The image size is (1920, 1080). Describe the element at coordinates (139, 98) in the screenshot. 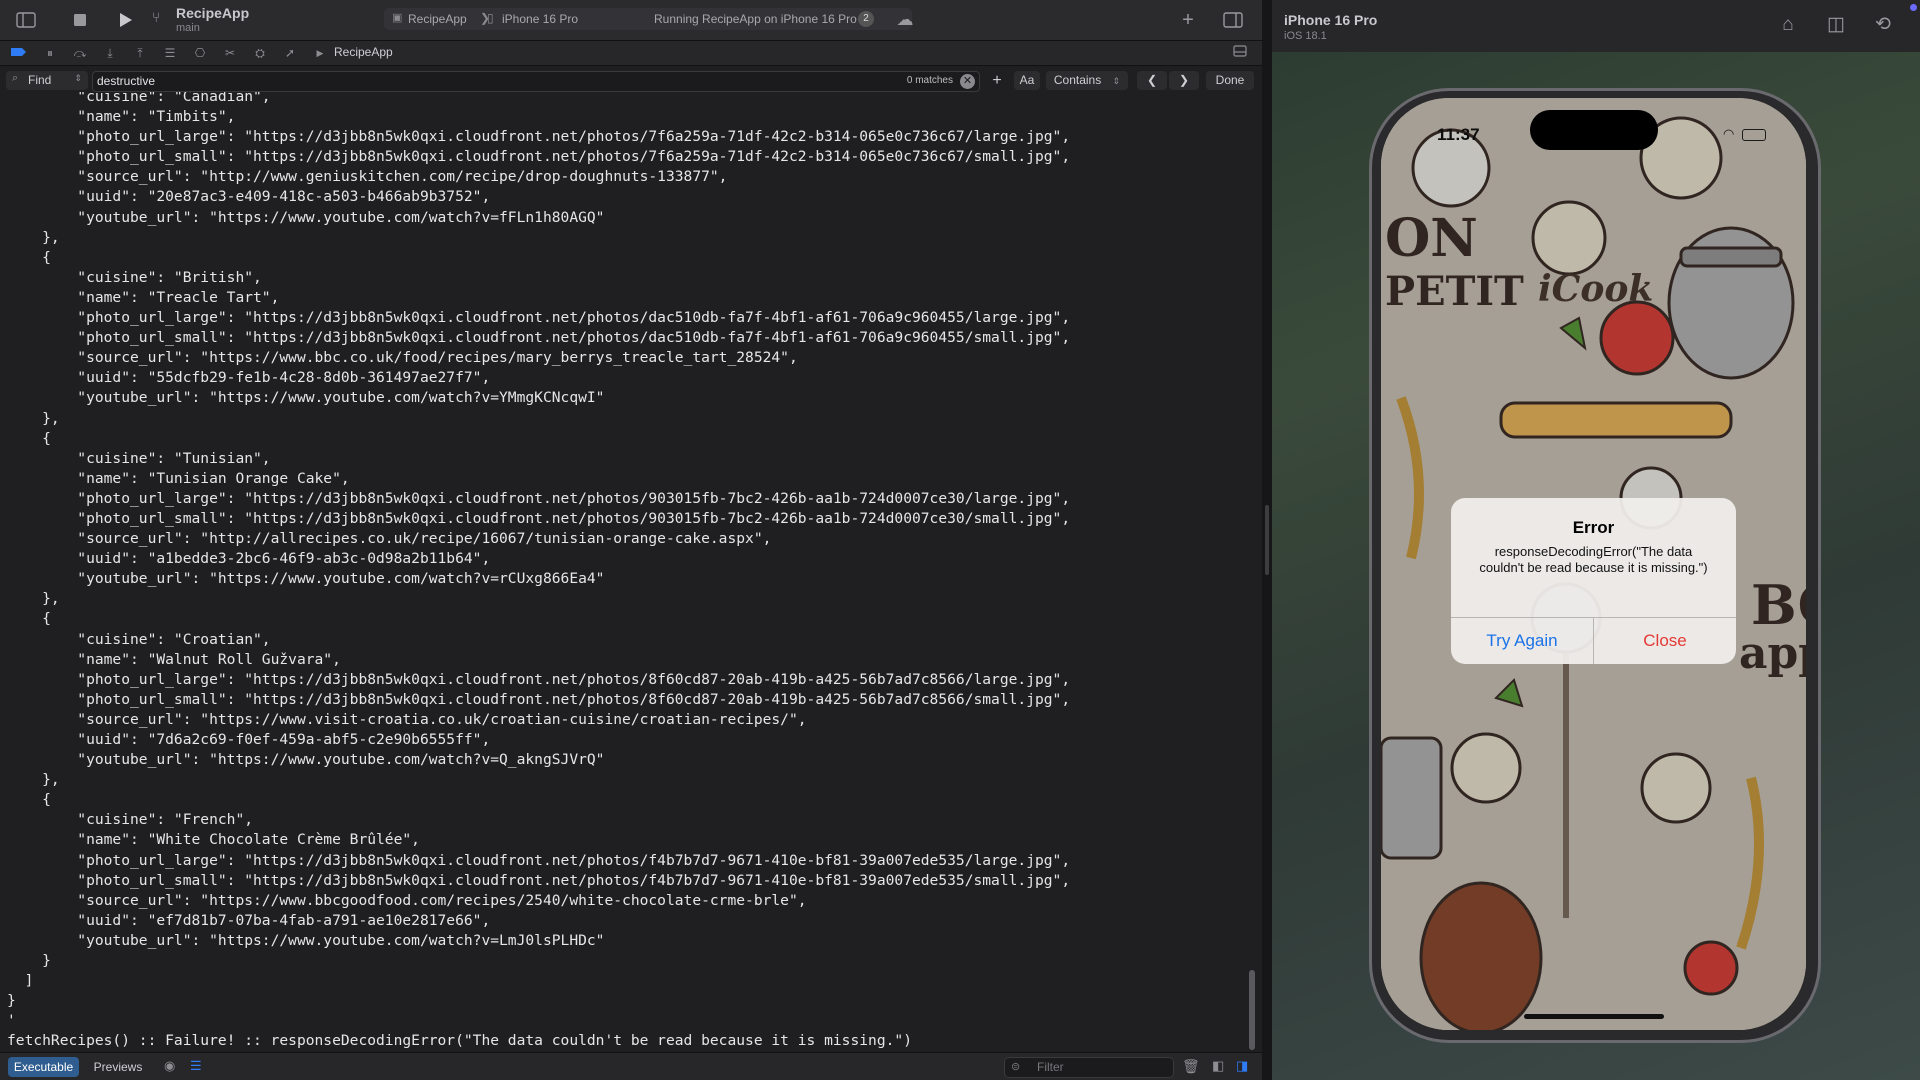

I see `console-line: "cuisine": "Canadian",` at that location.